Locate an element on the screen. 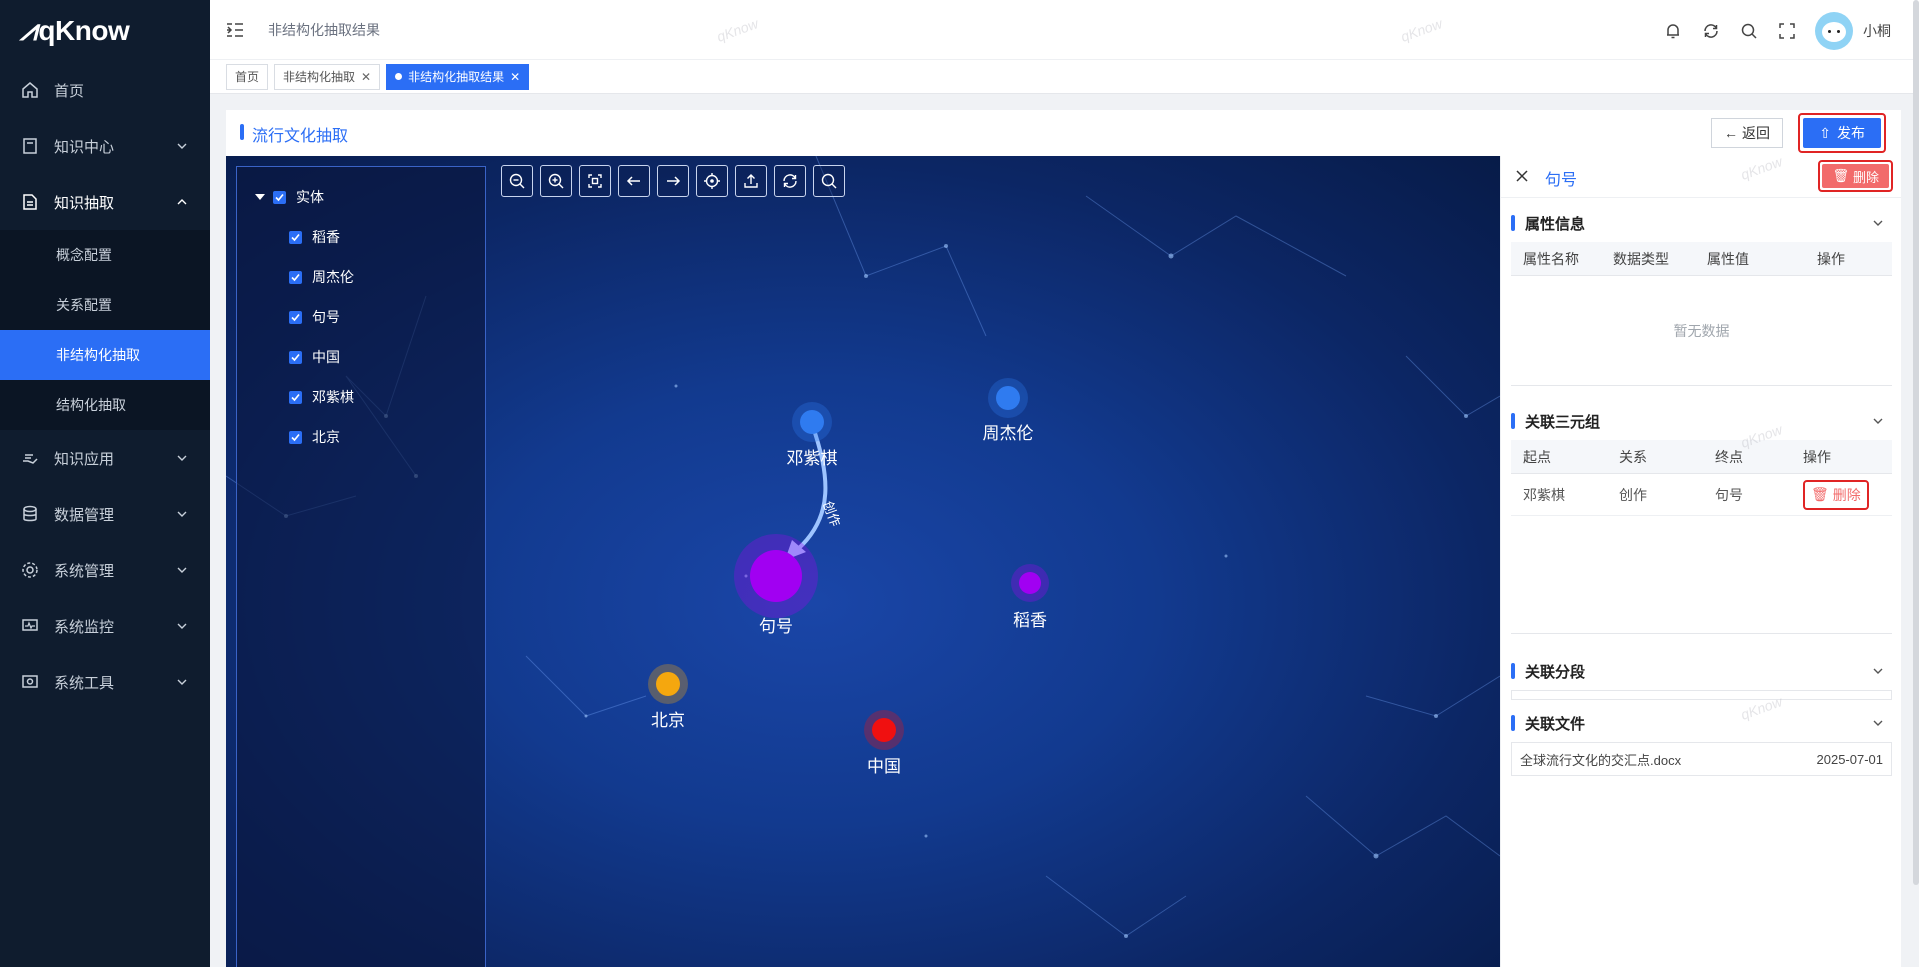  tree-item-label: 北京 is located at coordinates (326, 437).